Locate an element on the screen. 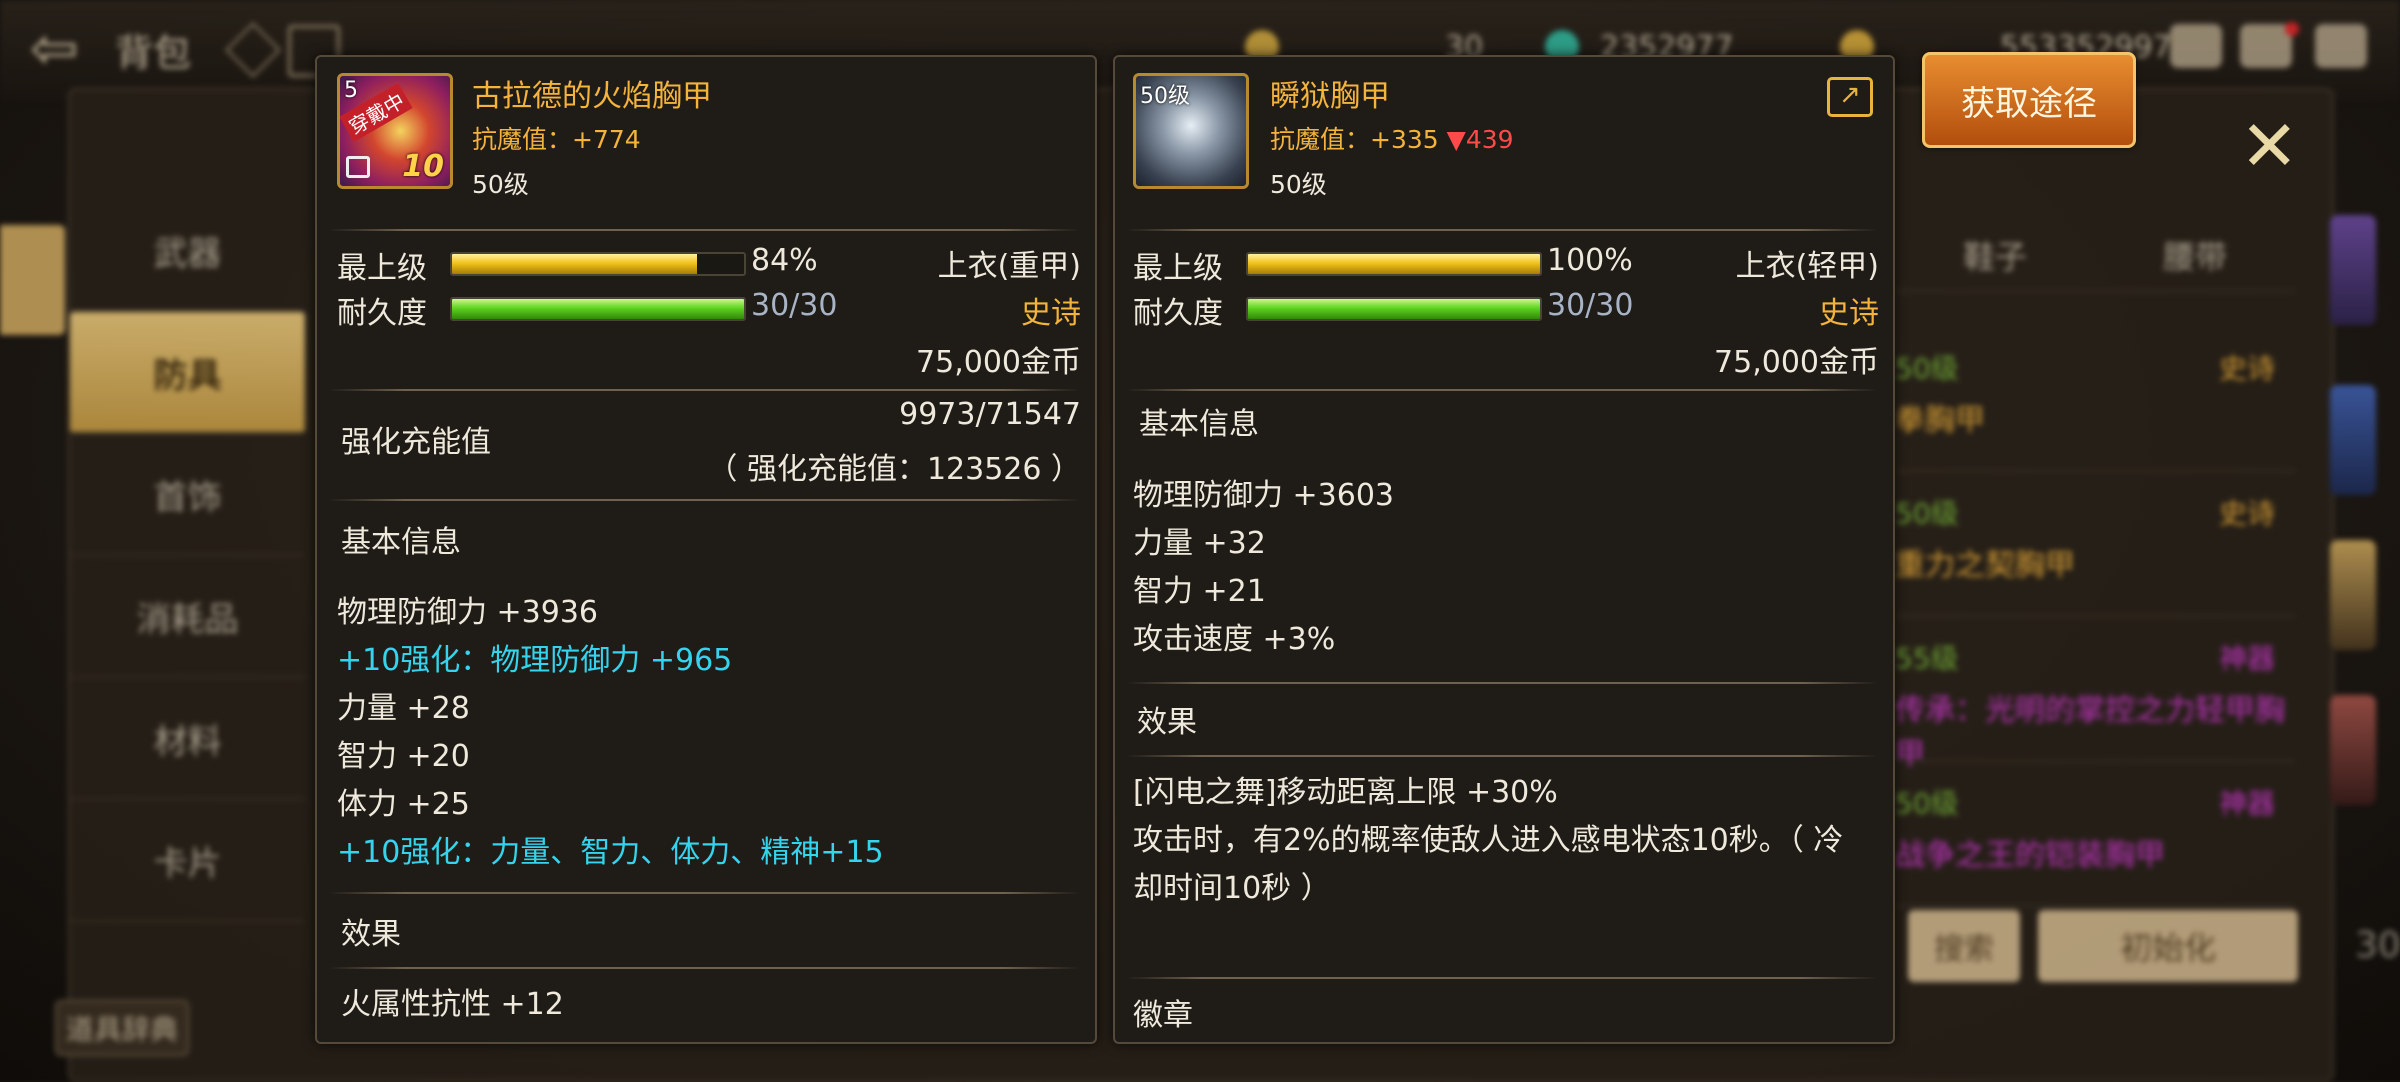  settings-diamond-icon is located at coordinates (253, 50).